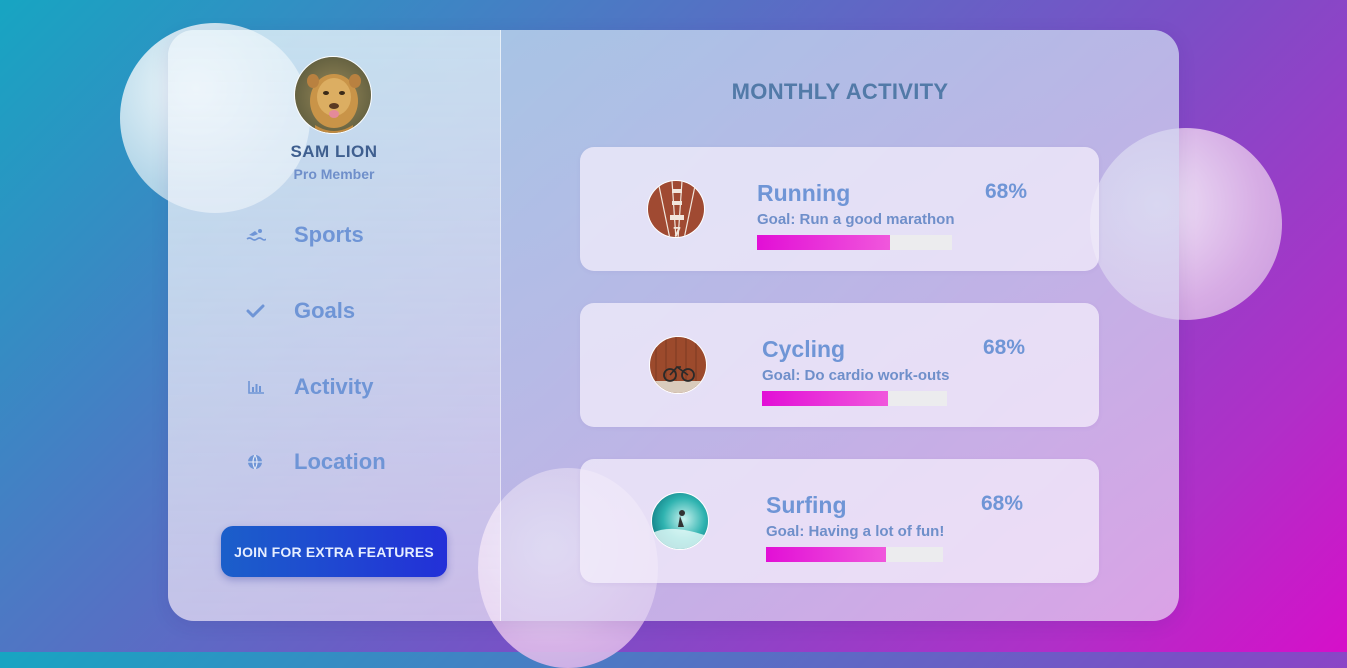  Describe the element at coordinates (256, 311) in the screenshot. I see `check-icon` at that location.